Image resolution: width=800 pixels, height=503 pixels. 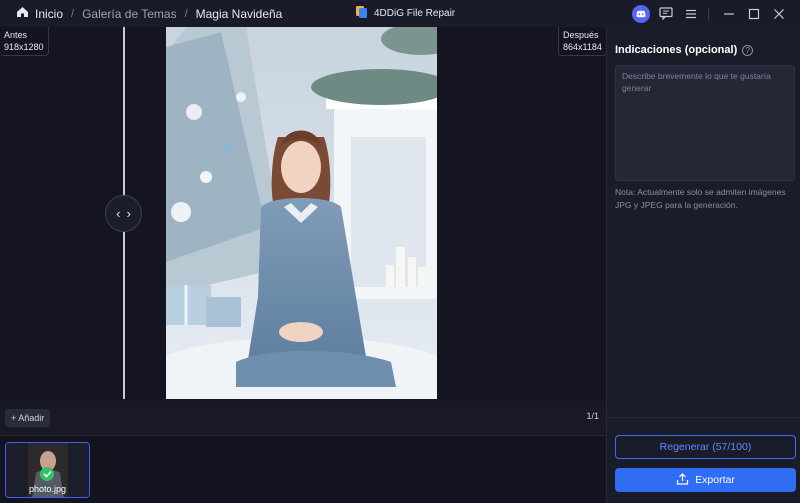 I want to click on after-size-tag: Después 864x1184, so click(x=582, y=41).